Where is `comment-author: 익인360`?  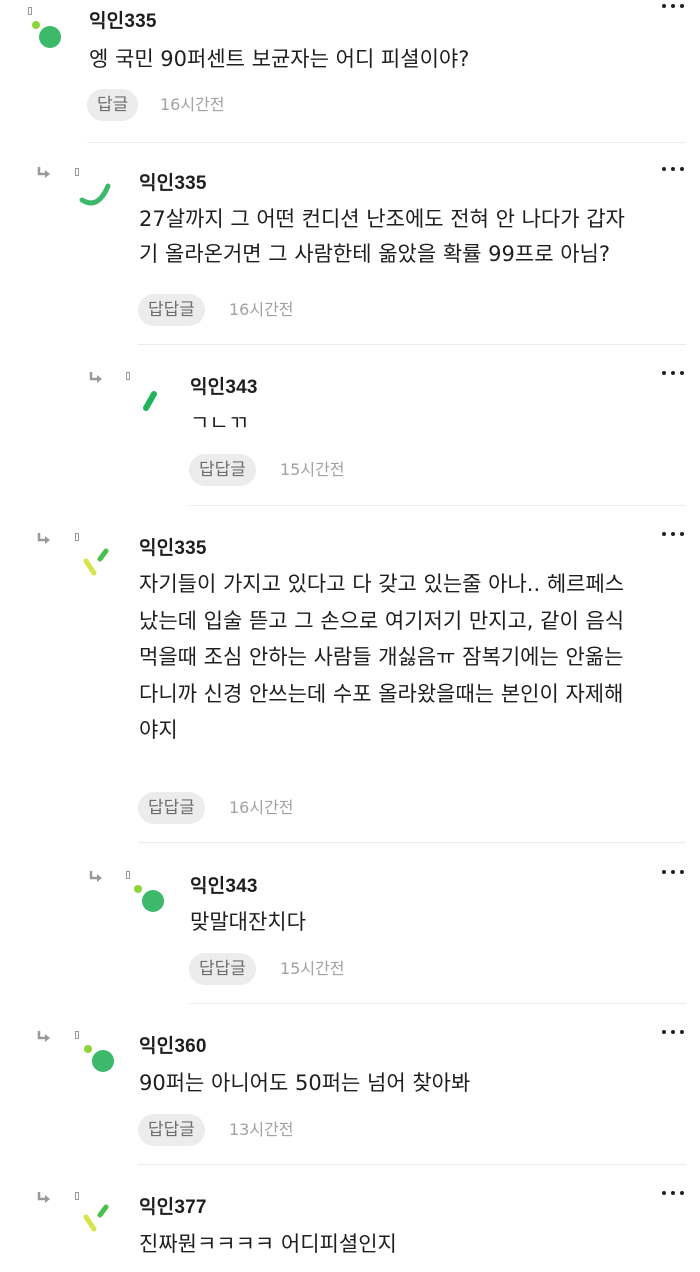 comment-author: 익인360 is located at coordinates (173, 1046).